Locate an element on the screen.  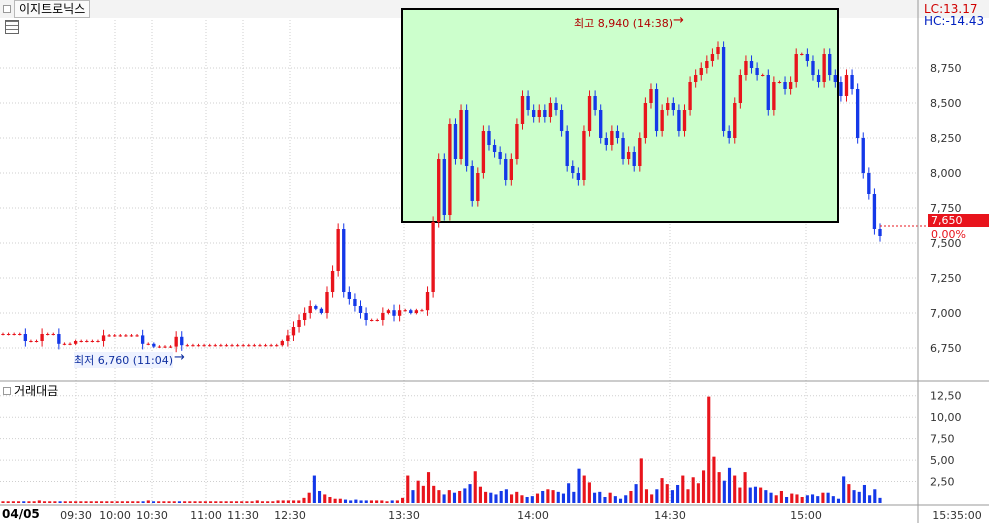
max-annotation: 최고 8,940 (14:38) is located at coordinates (624, 23).